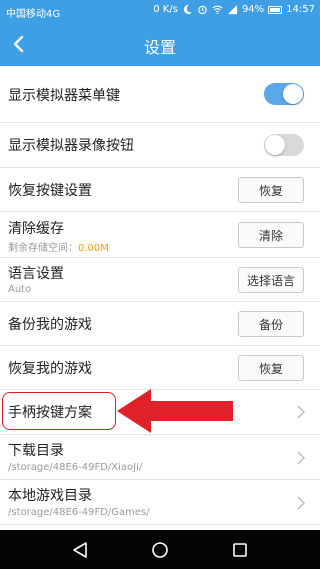 Image resolution: width=320 pixels, height=569 pixels. What do you see at coordinates (159, 47) in the screenshot?
I see `page-title: 设置` at bounding box center [159, 47].